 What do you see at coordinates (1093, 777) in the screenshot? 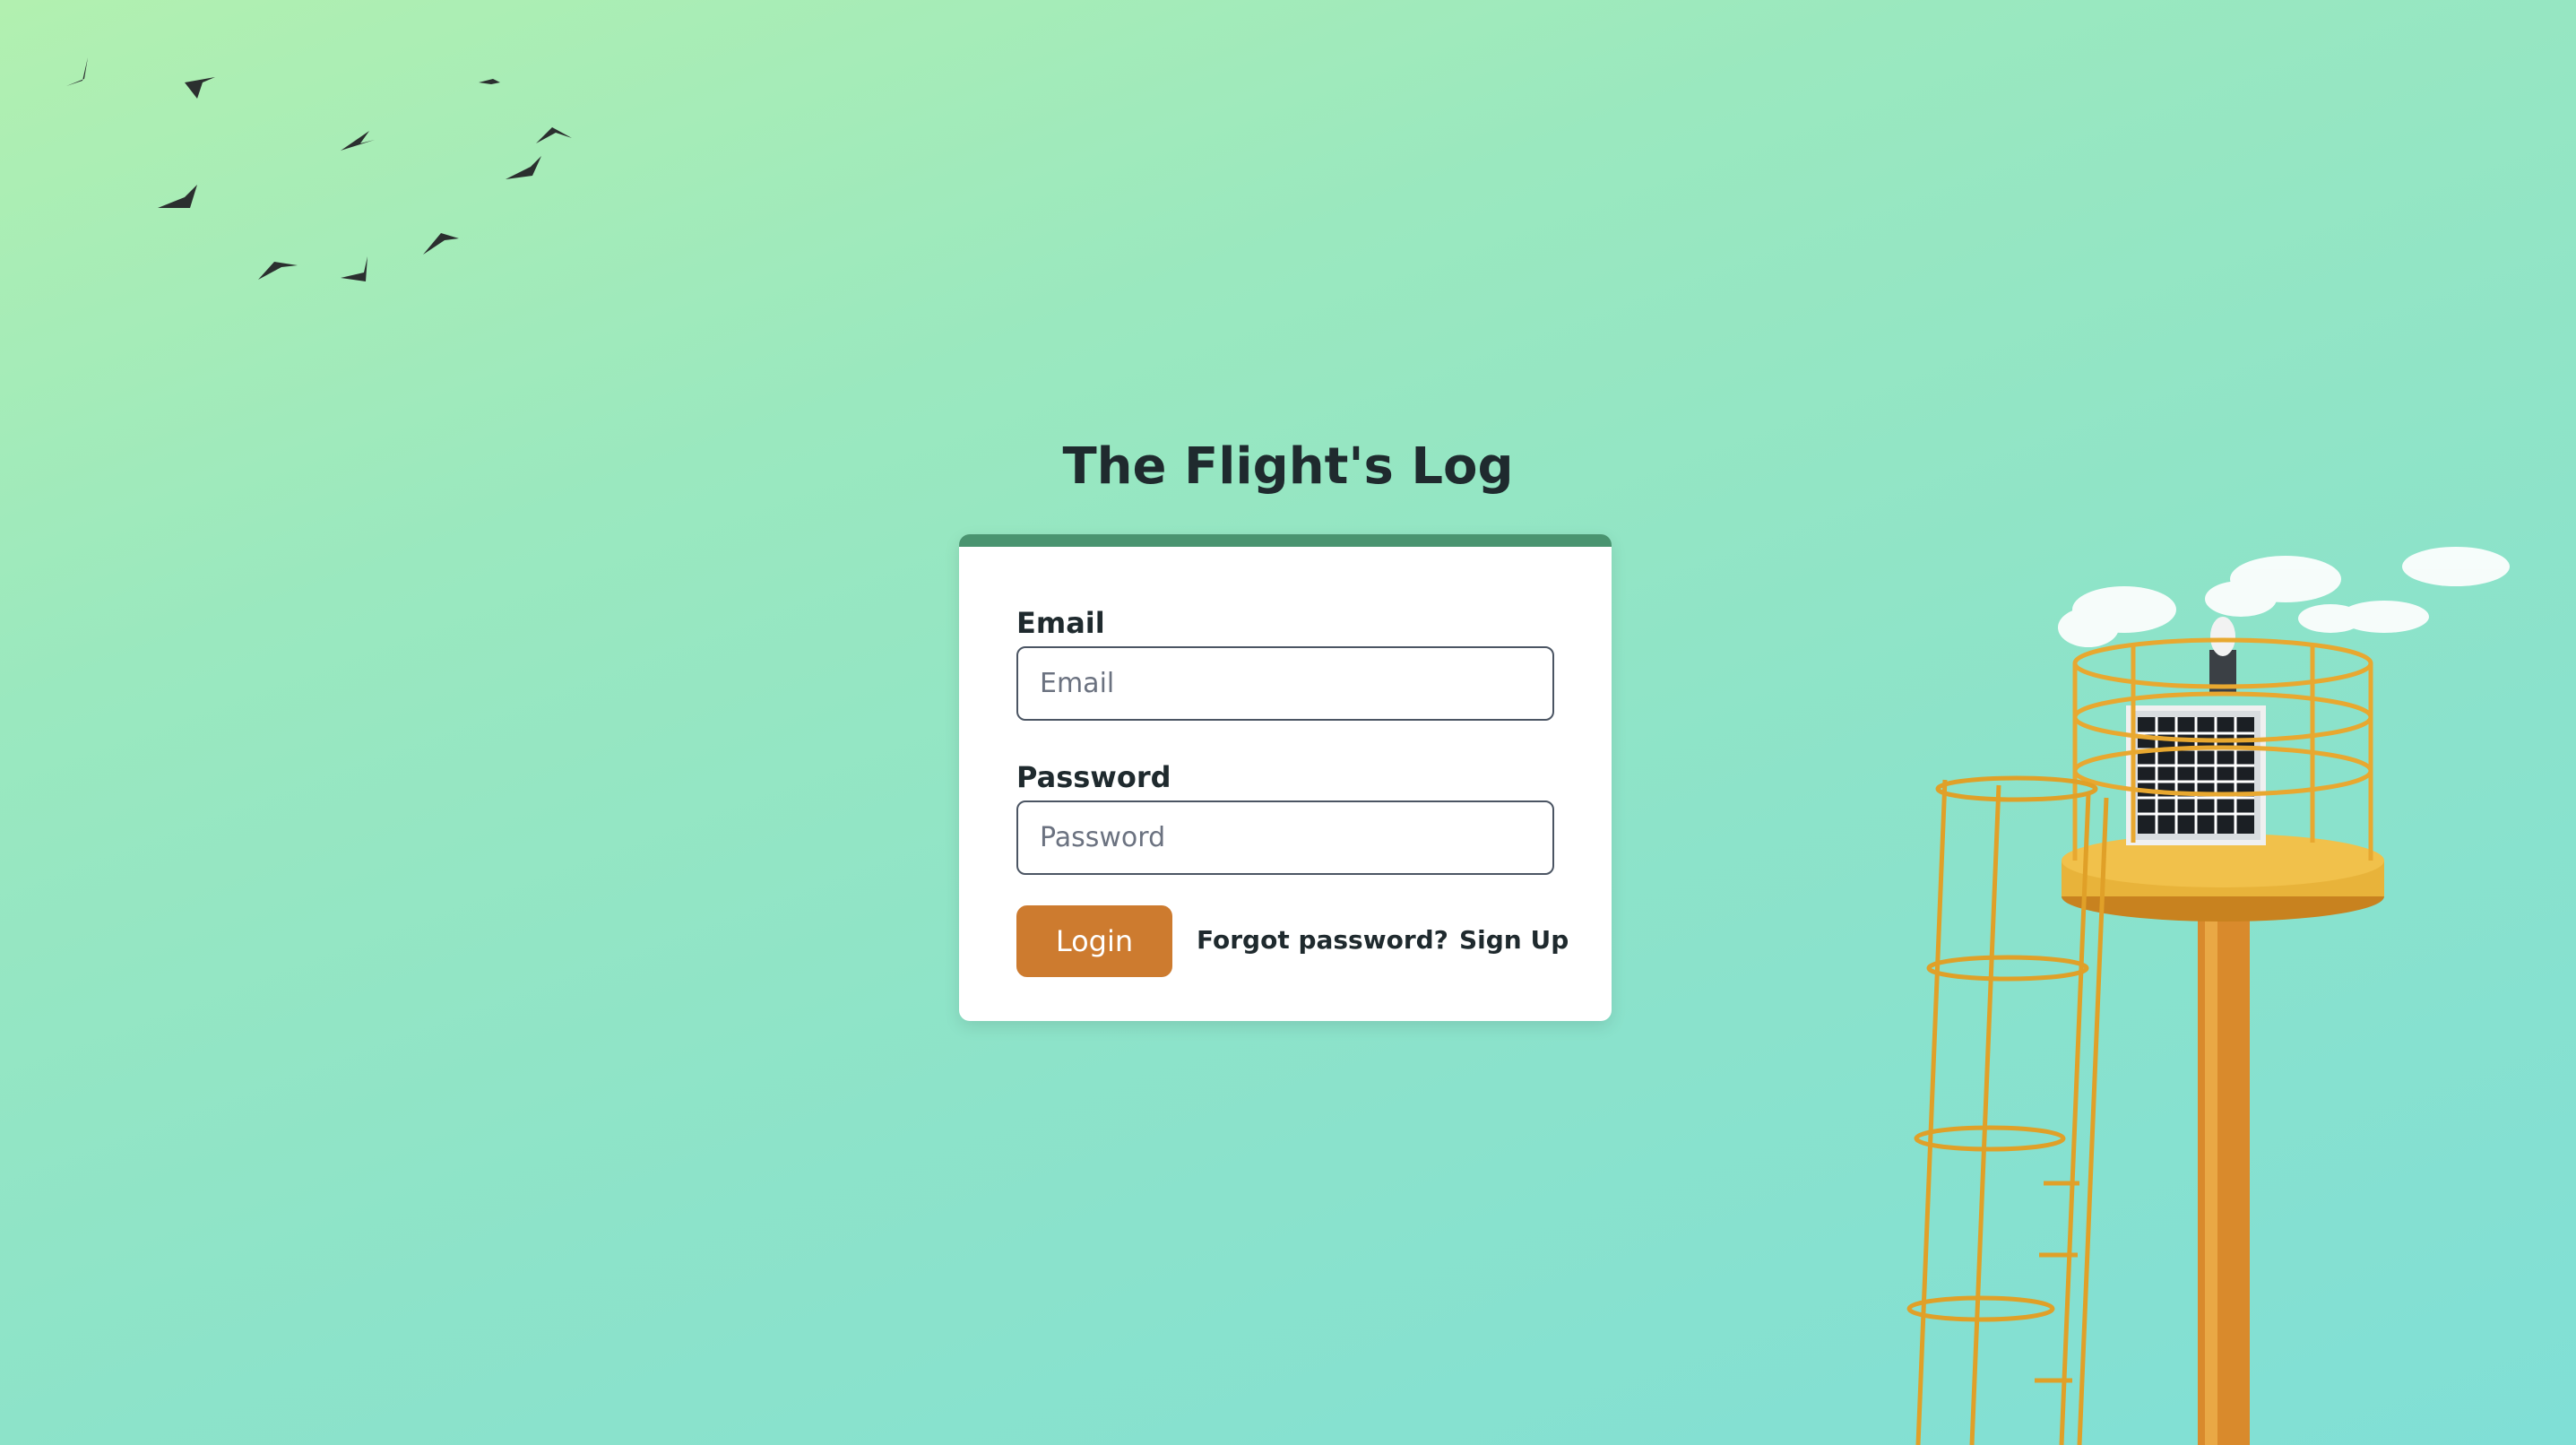
I see `password-label: Password` at bounding box center [1093, 777].